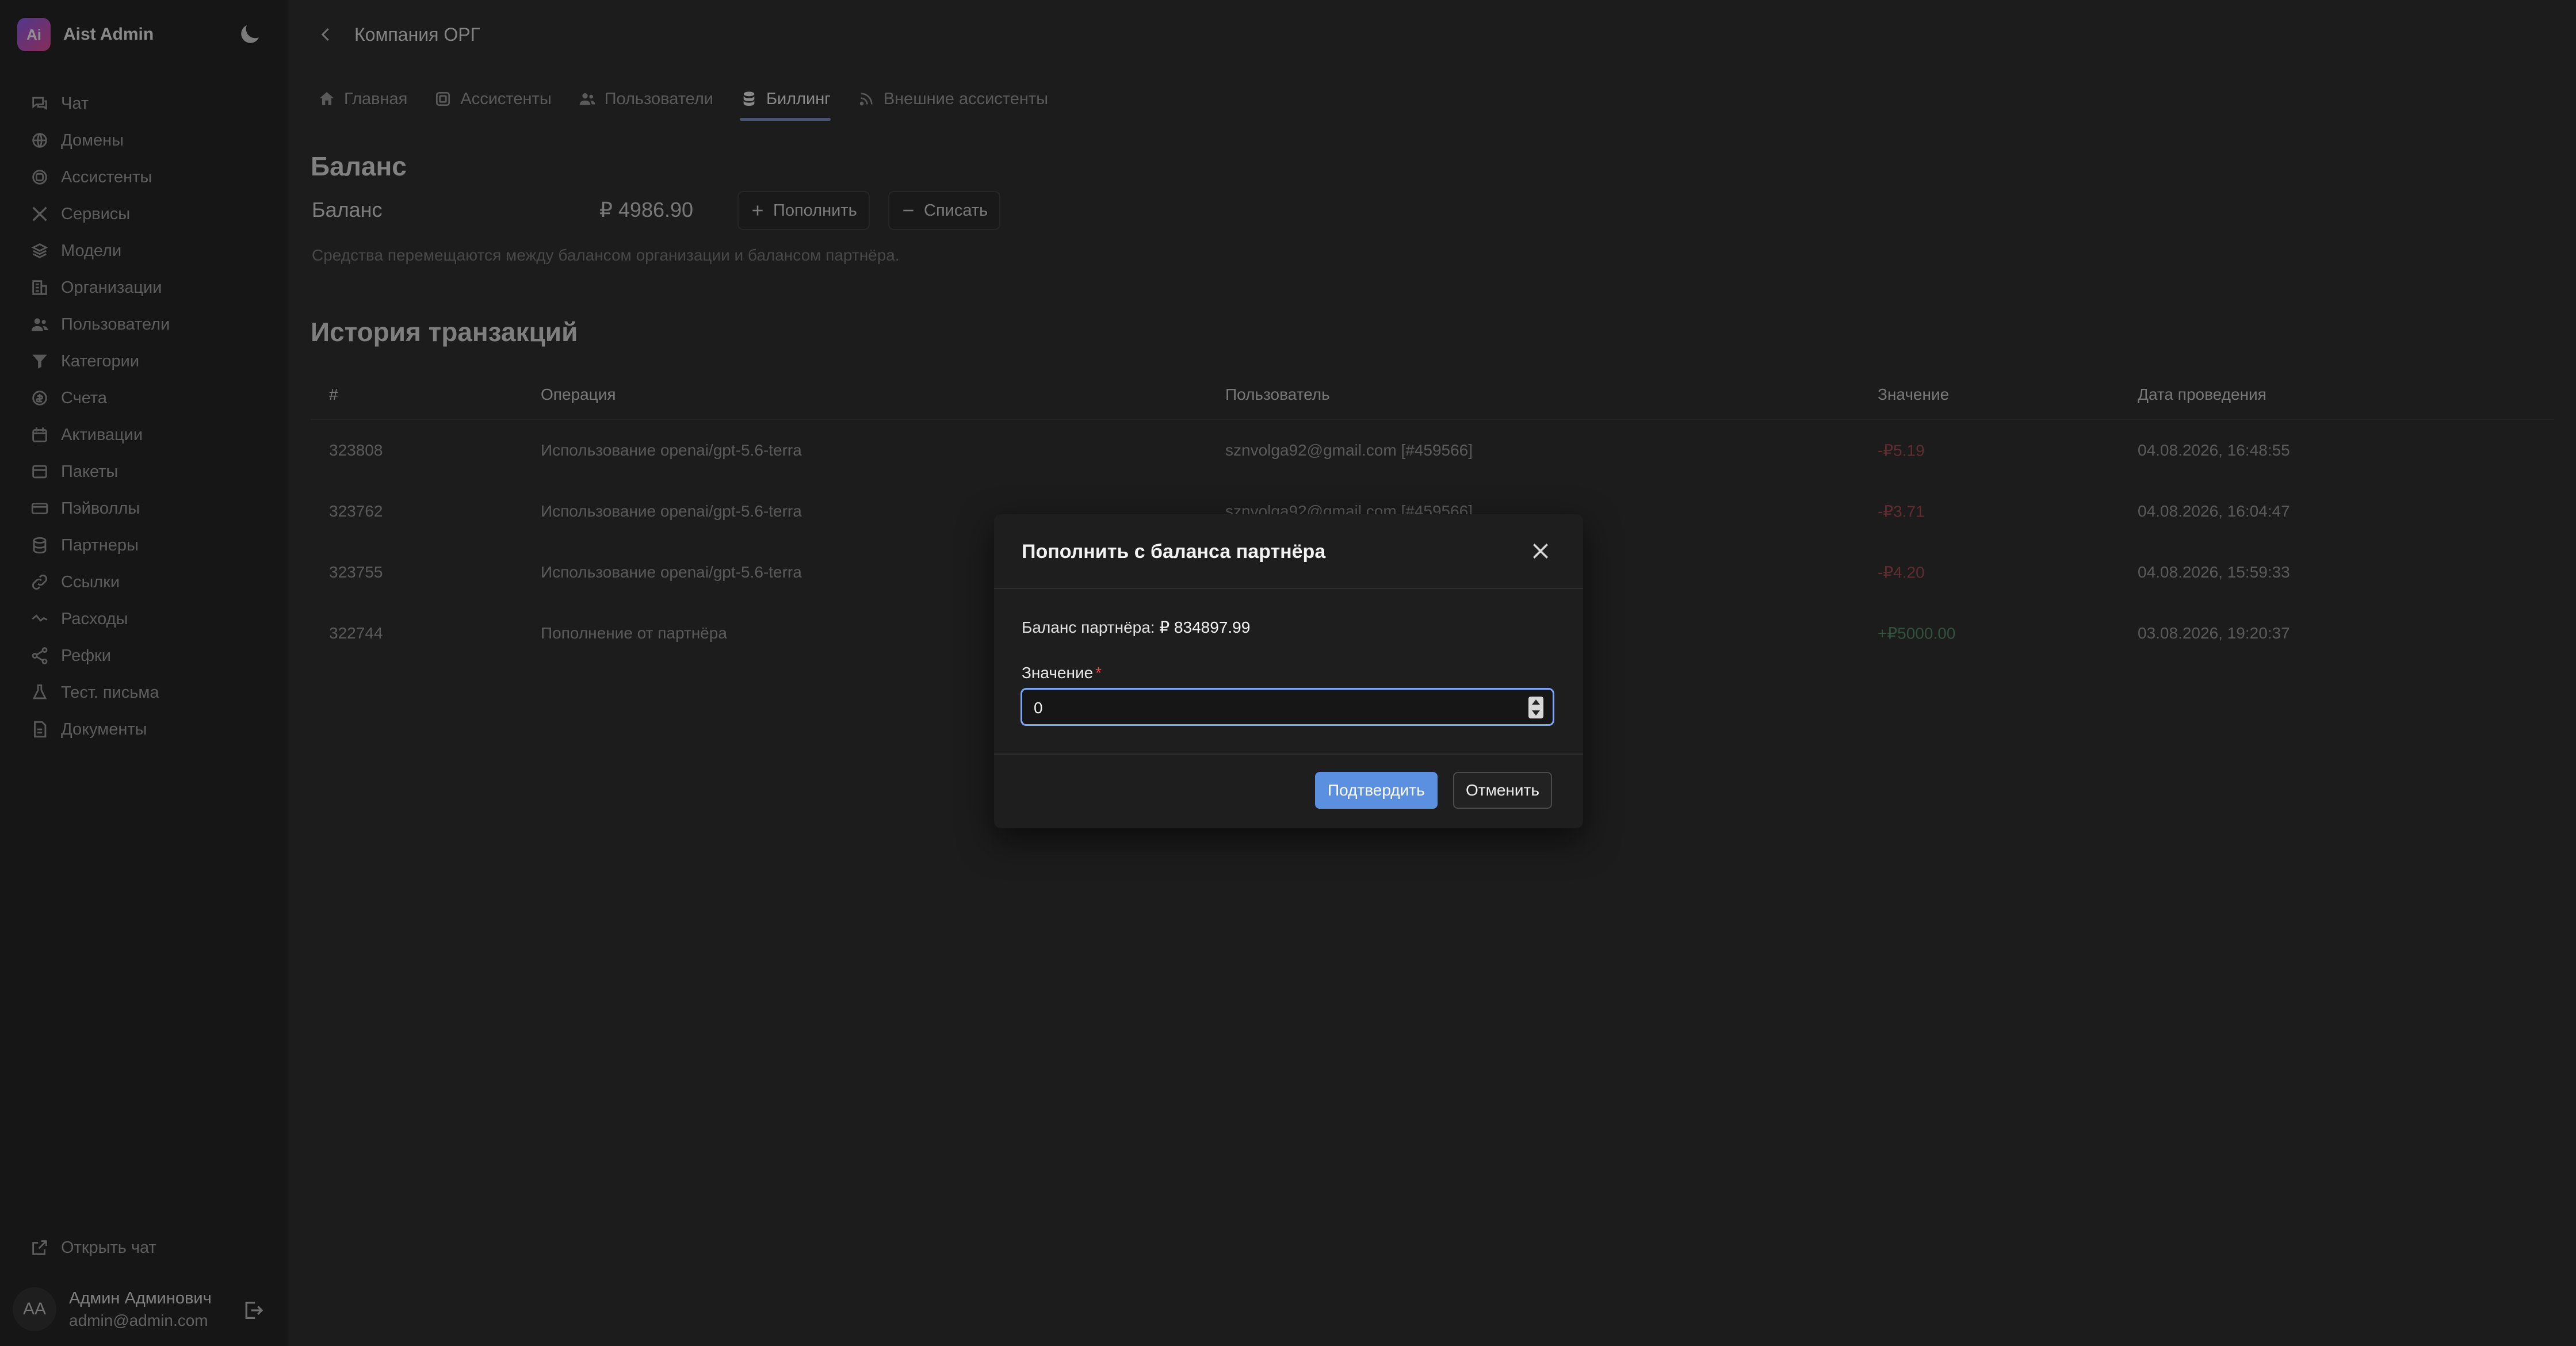  What do you see at coordinates (1536, 713) in the screenshot?
I see `stepper-down-icon` at bounding box center [1536, 713].